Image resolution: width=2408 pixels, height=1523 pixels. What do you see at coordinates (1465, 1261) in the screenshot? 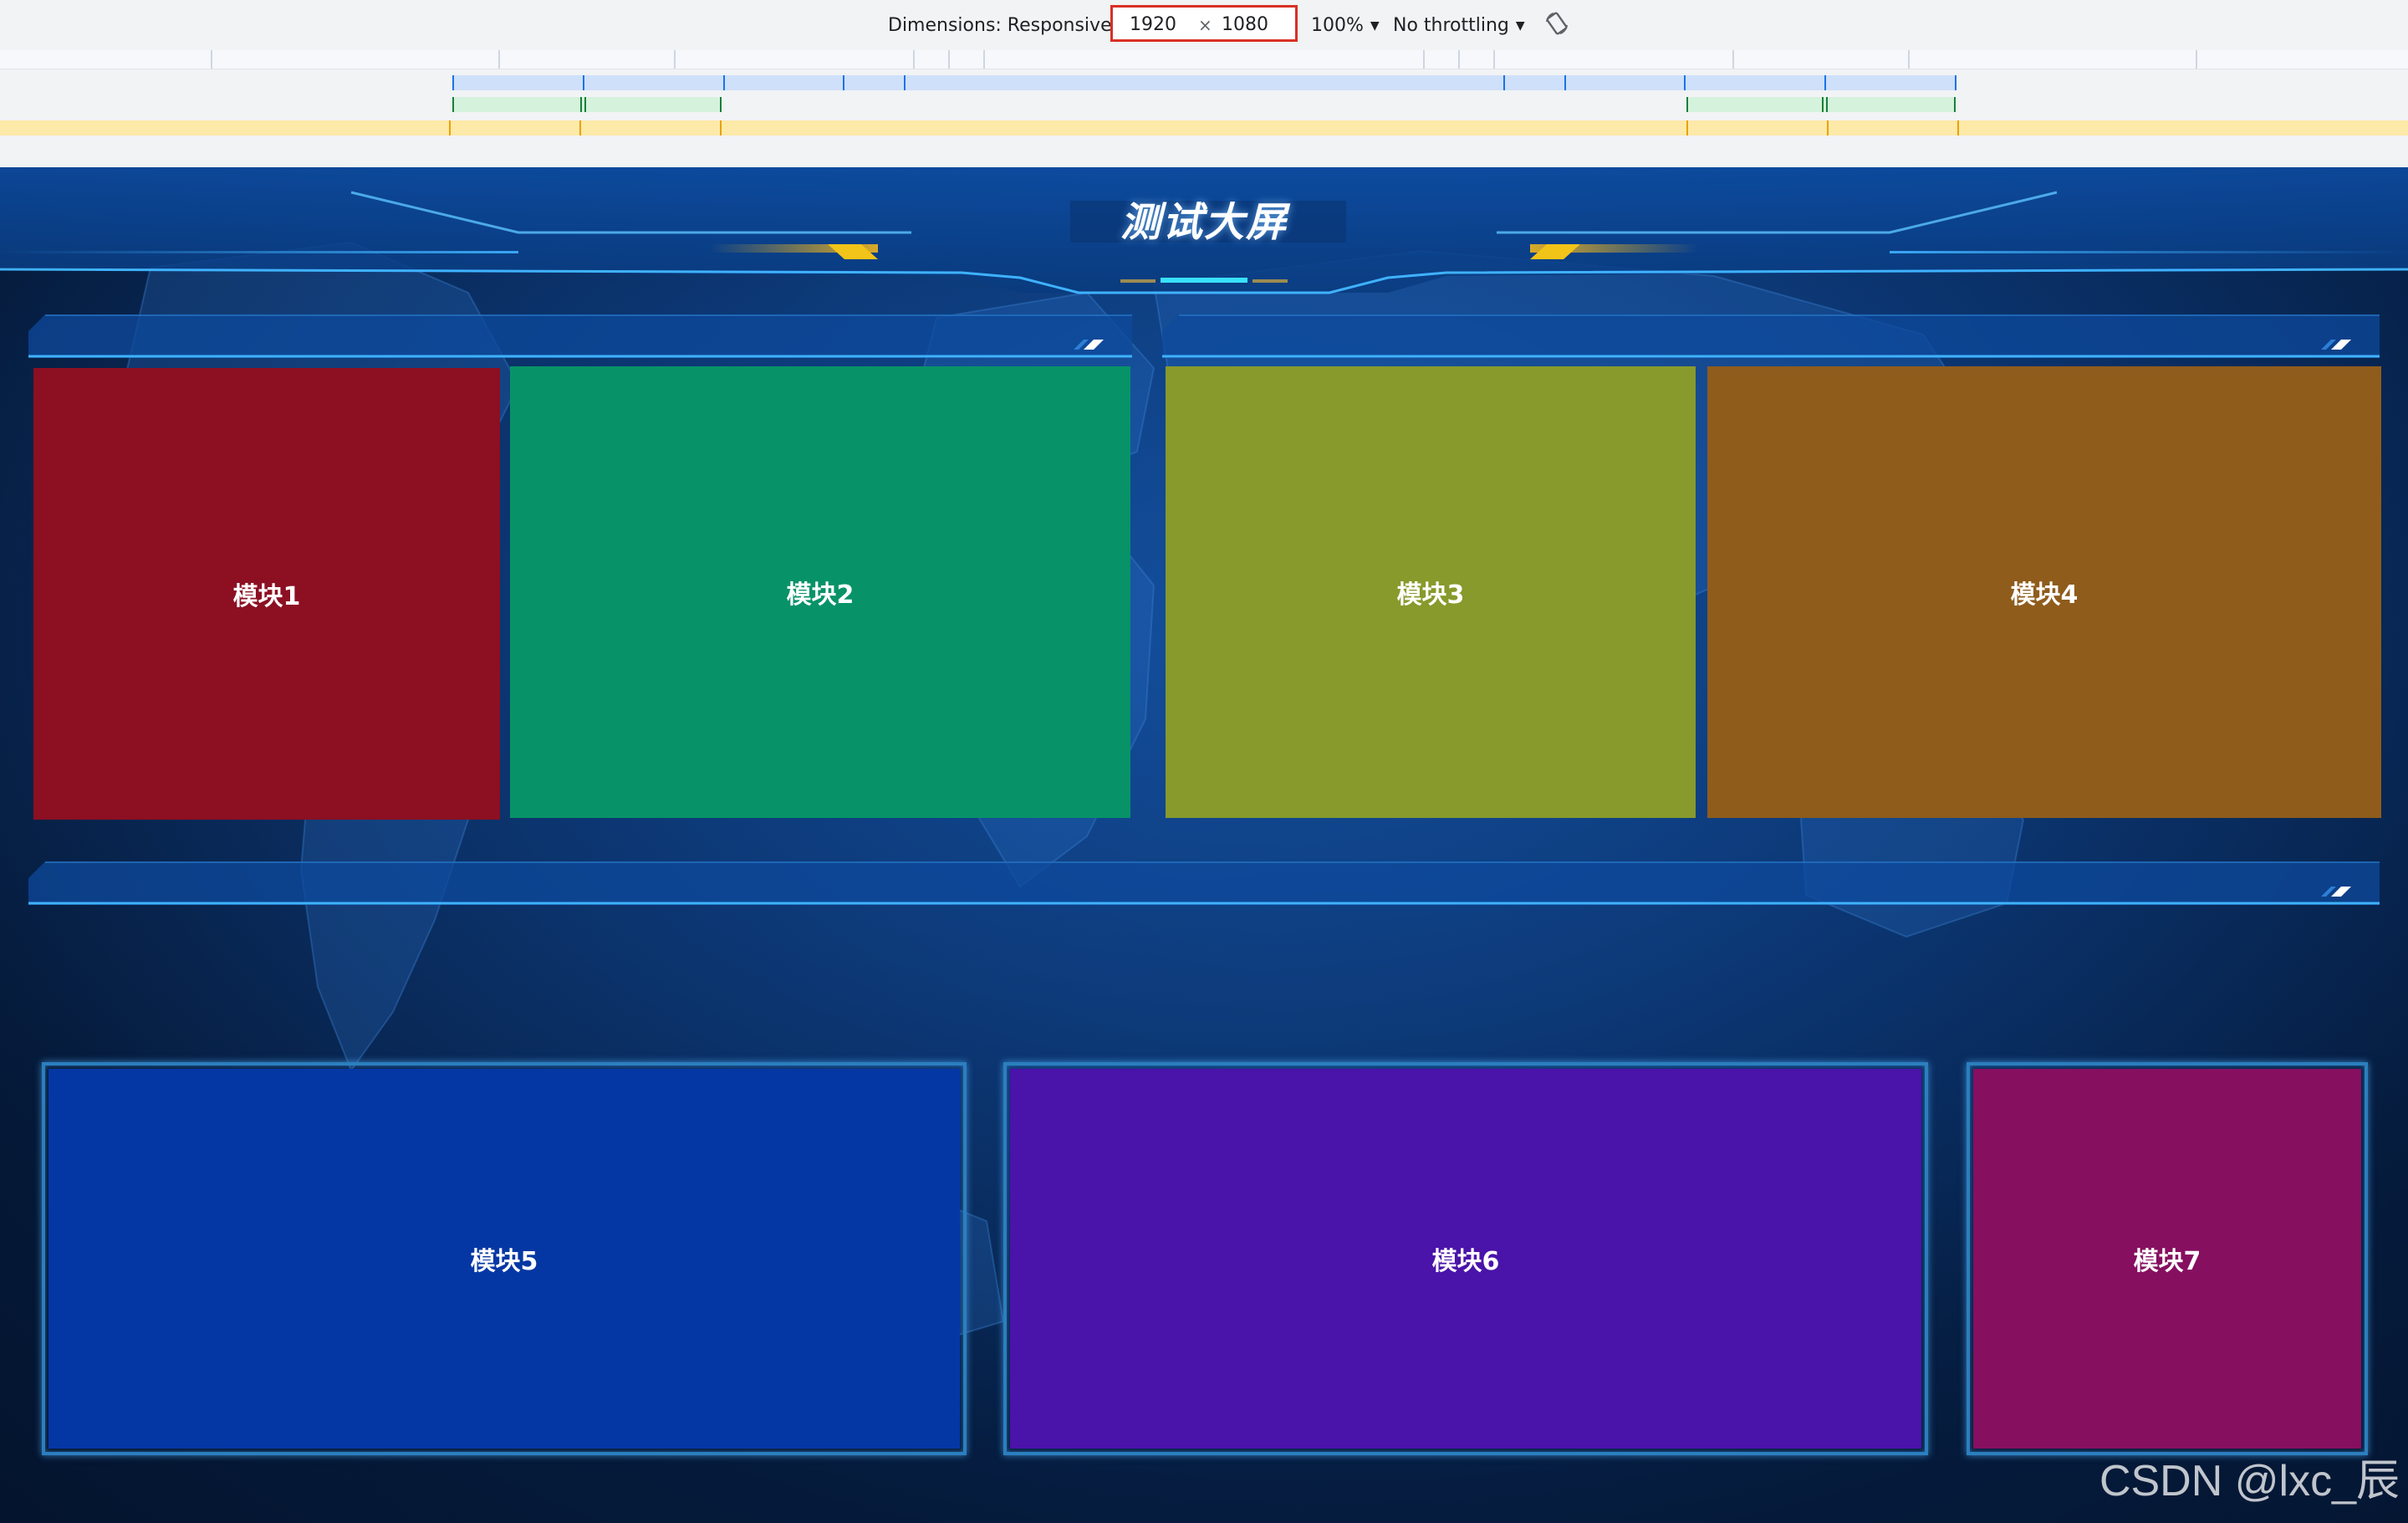
I see `module-6-label: 模块6` at bounding box center [1465, 1261].